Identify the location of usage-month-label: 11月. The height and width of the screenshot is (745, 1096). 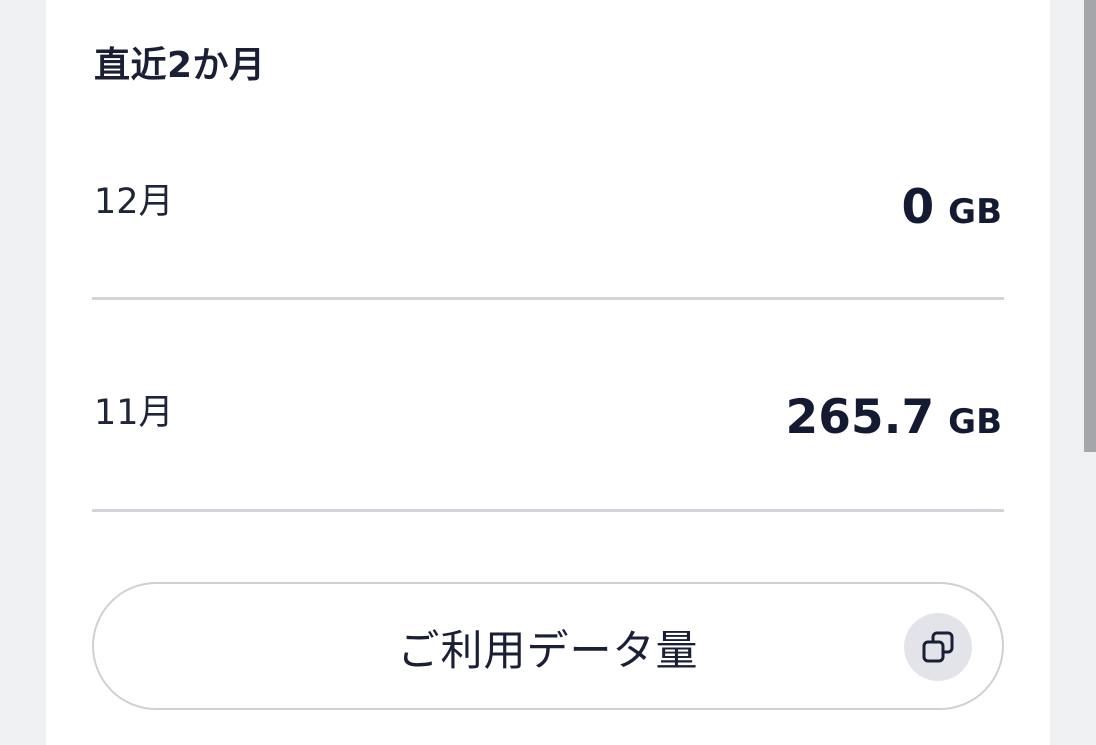
(134, 413).